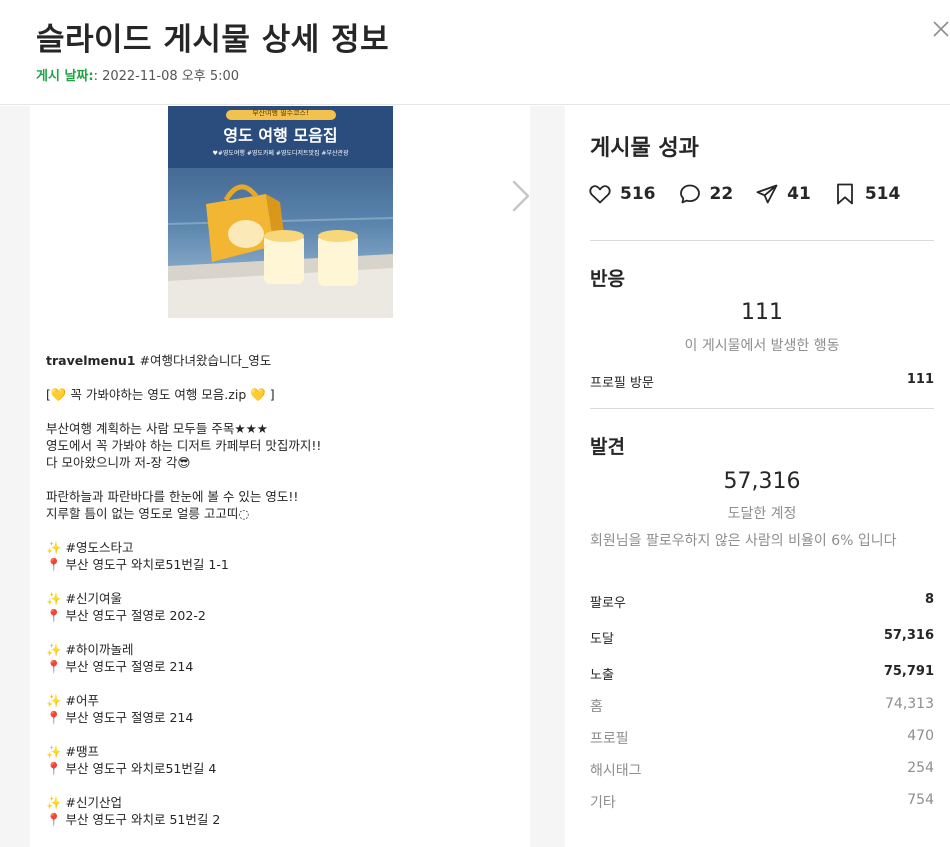 The height and width of the screenshot is (847, 950). I want to click on shares-stat: 41, so click(783, 194).